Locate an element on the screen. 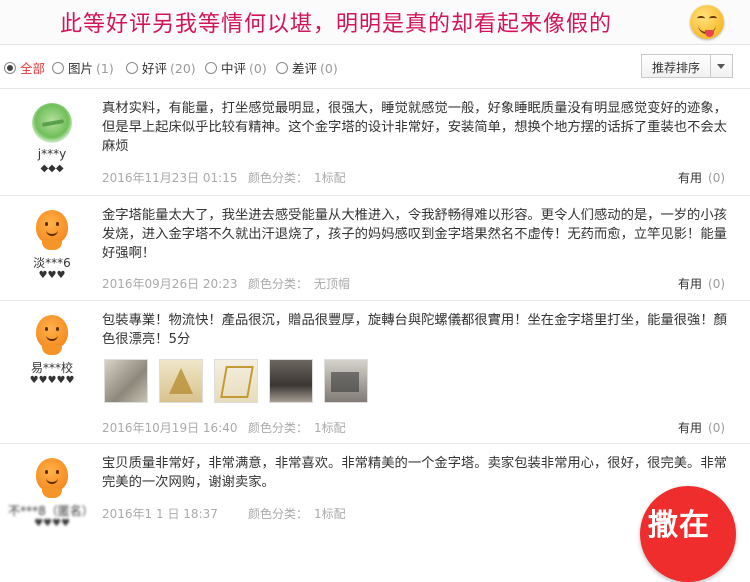  review-filter-bar: 全部 图片 (1) 好评 (20) 中评 (0) 差评 (0) is located at coordinates (375, 66).